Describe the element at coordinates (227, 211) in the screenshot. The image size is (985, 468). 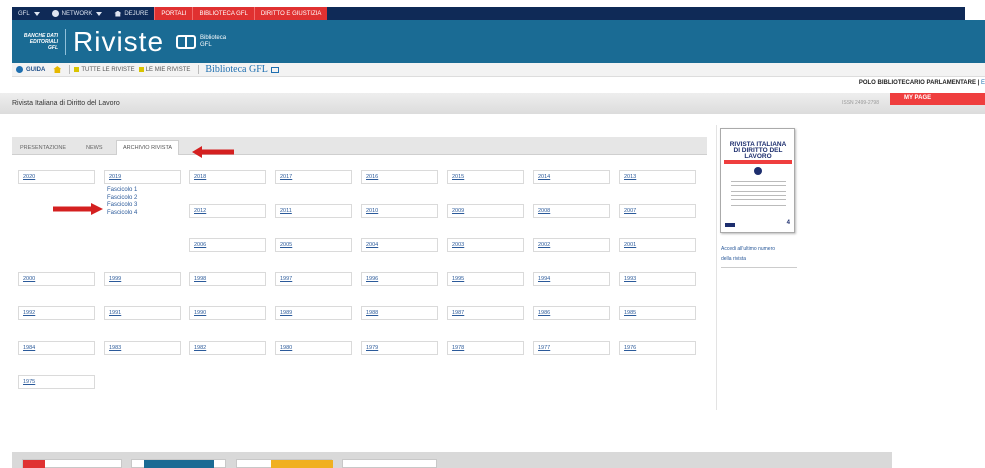
I see `year-cell: 2012` at that location.